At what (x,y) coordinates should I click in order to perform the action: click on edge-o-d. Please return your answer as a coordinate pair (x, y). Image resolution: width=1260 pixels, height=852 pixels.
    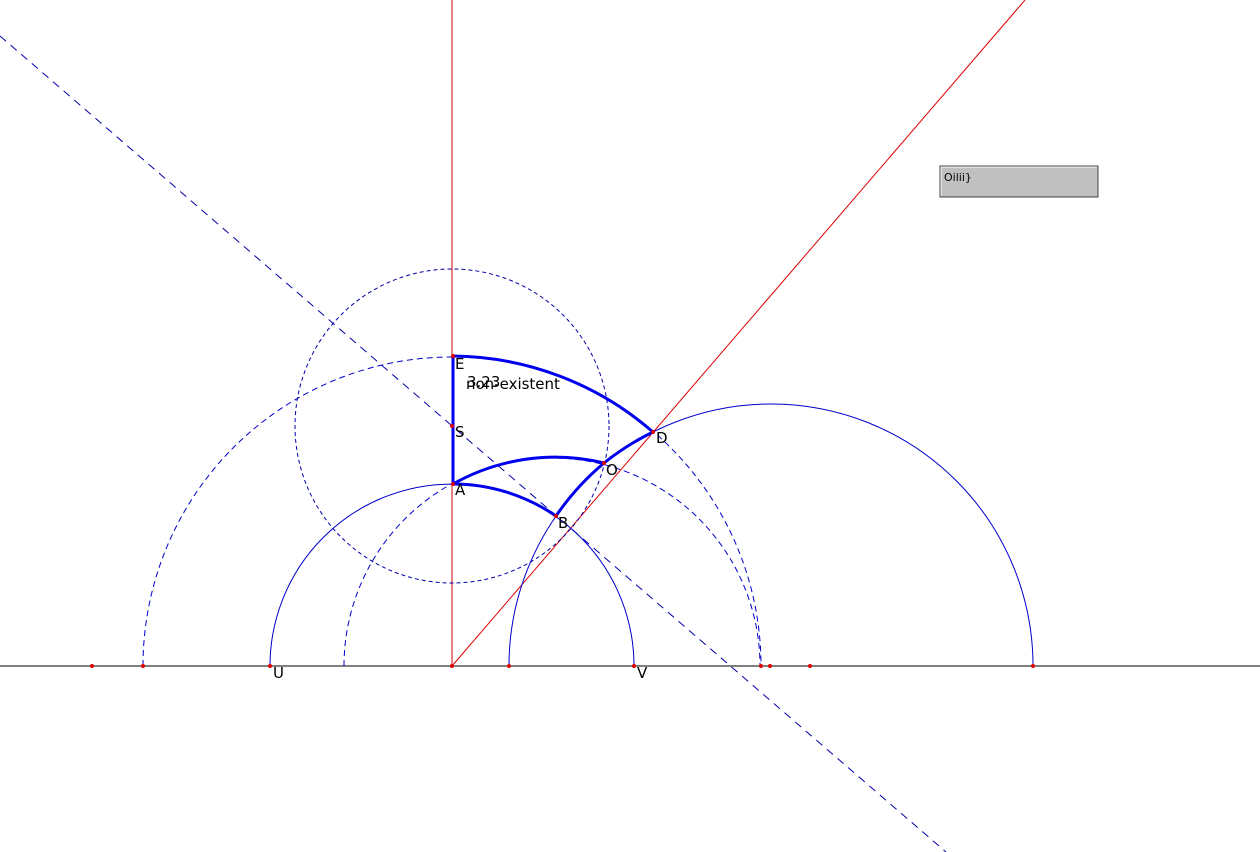
    Looking at the image, I should click on (628, 447).